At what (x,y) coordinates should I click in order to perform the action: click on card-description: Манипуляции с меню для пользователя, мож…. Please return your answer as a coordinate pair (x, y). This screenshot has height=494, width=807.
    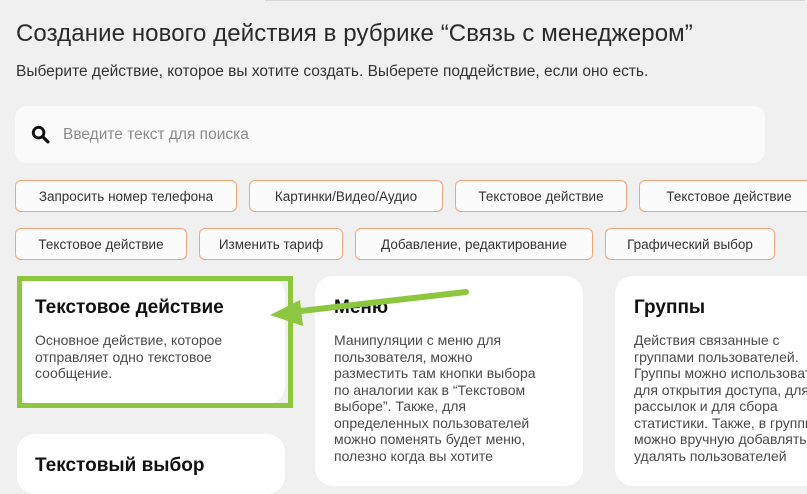
    Looking at the image, I should click on (435, 398).